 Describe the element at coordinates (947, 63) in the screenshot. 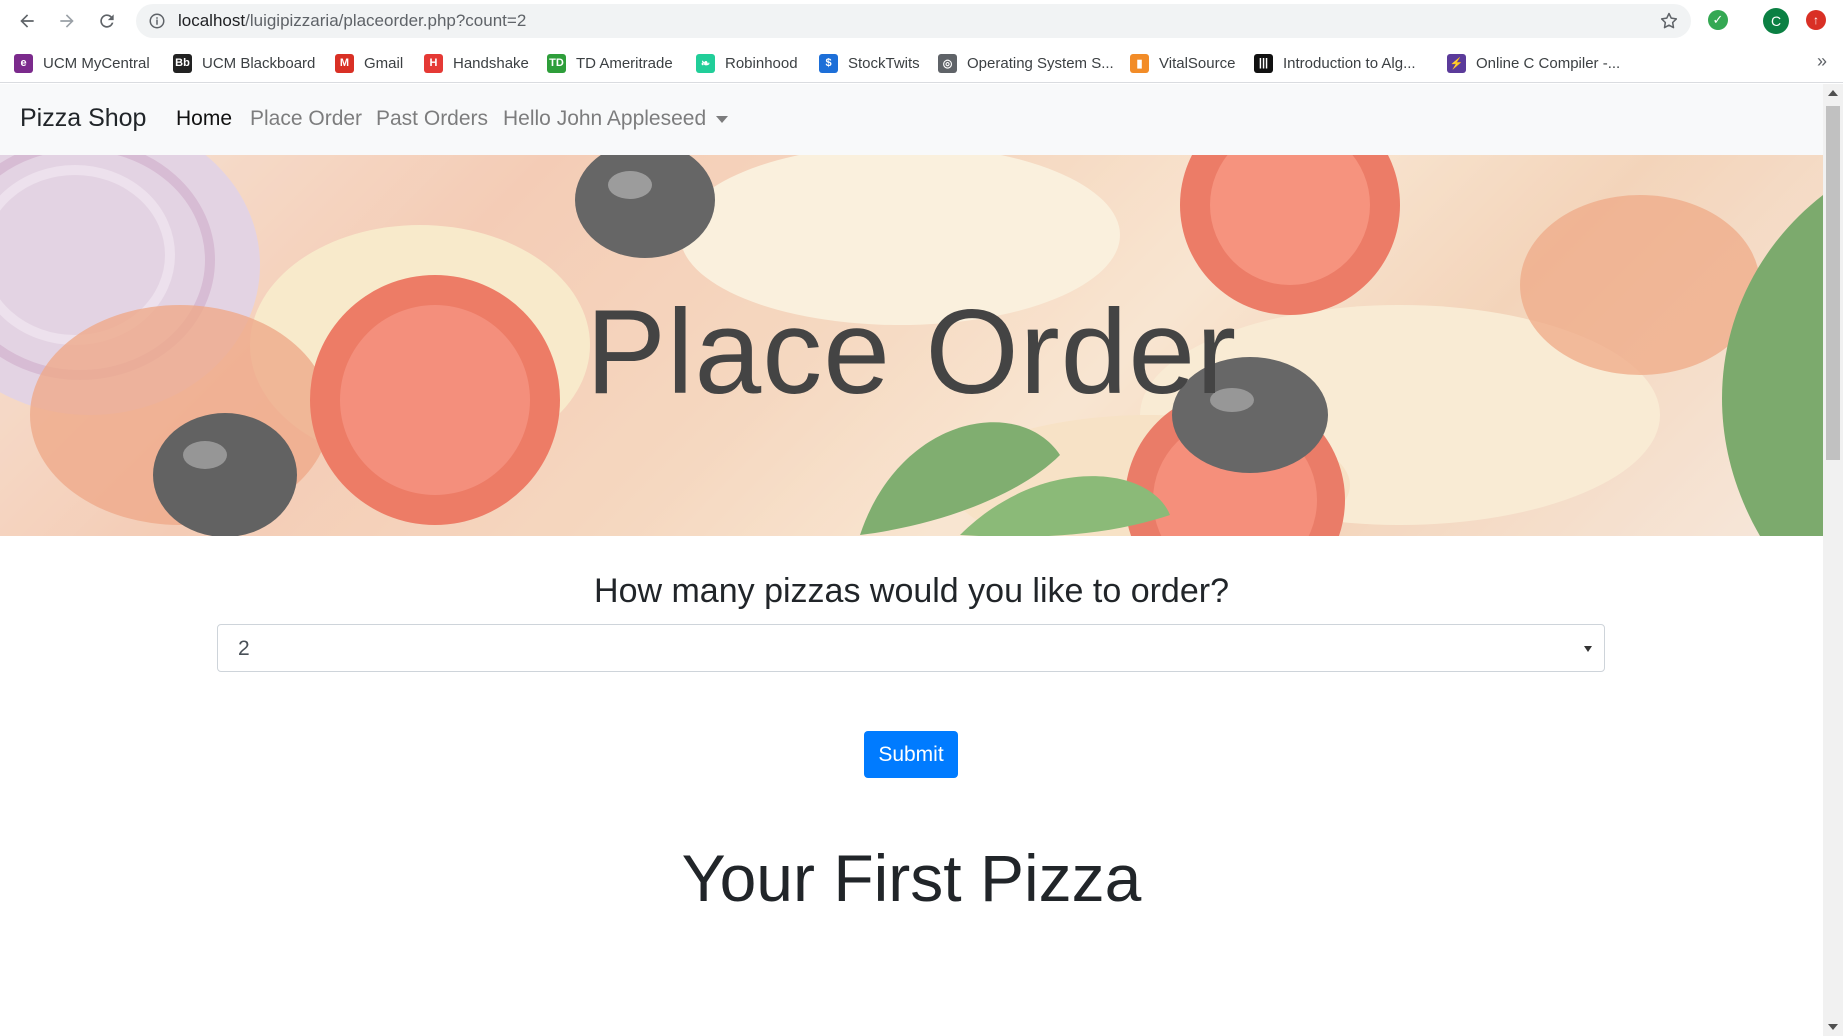

I see `globe-icon: ◎` at that location.